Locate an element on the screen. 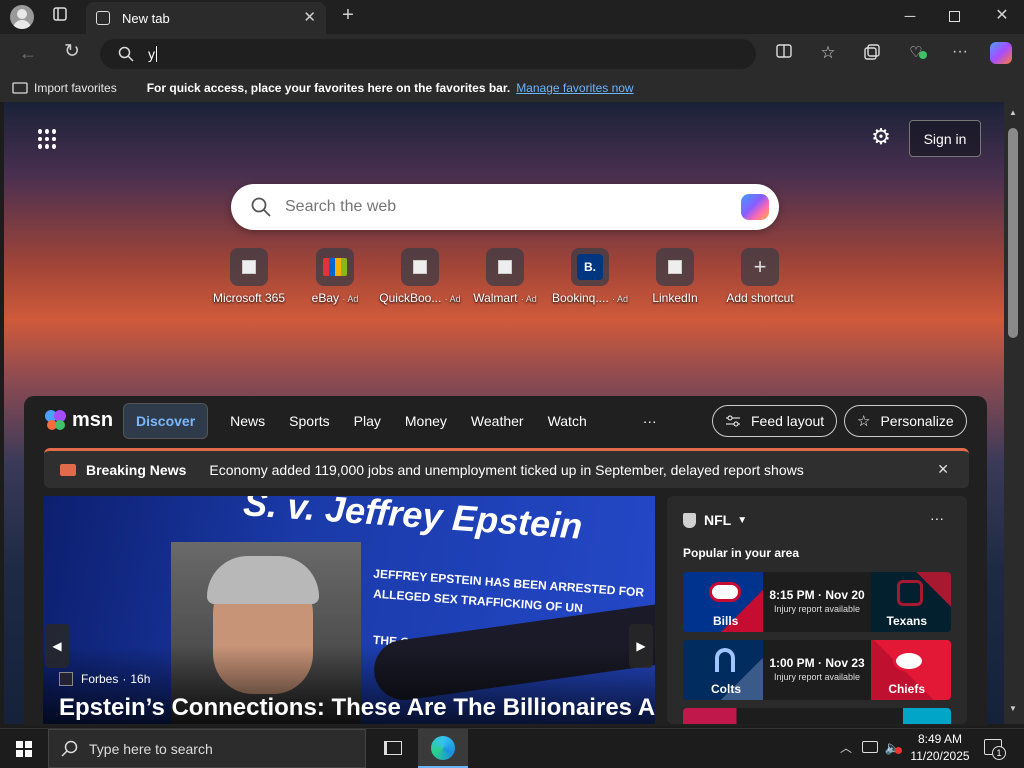  split-screen-icon is located at coordinates (784, 54).